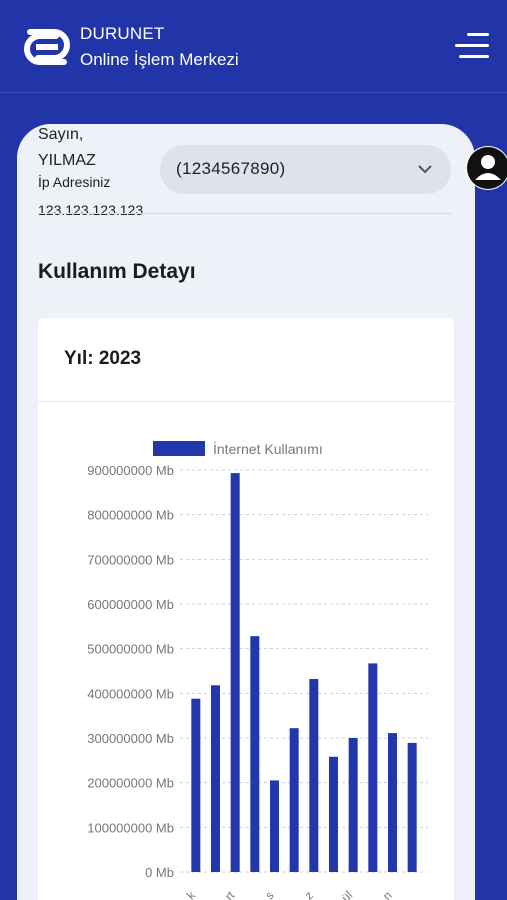 Image resolution: width=507 pixels, height=900 pixels. I want to click on y-tick-label: 700000000 Mb, so click(130, 559).